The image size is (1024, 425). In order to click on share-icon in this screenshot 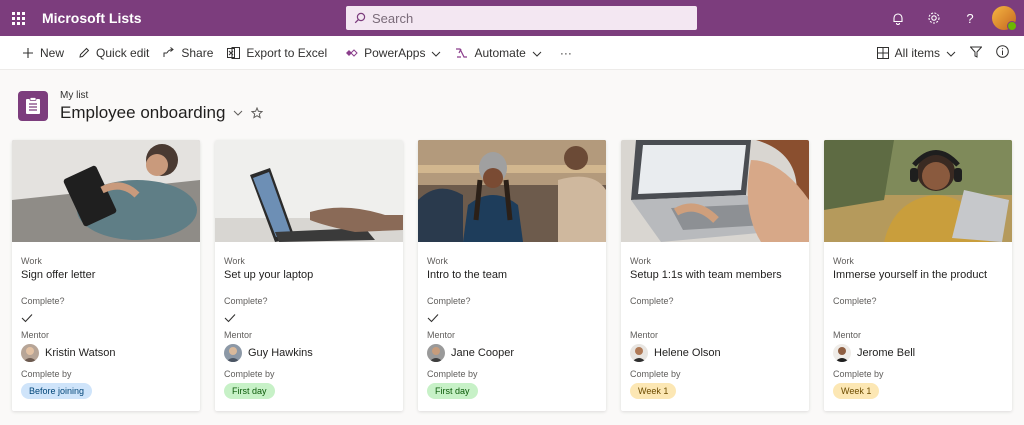, I will do `click(169, 52)`.